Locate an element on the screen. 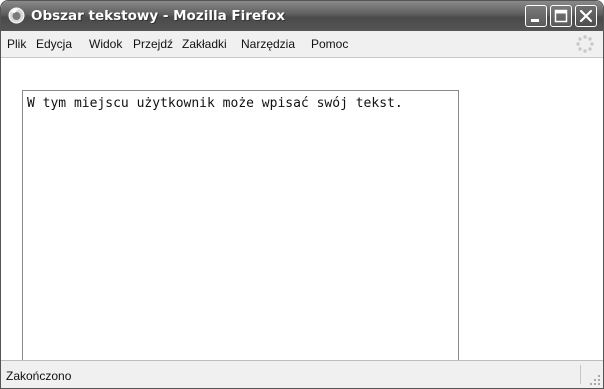 The image size is (604, 389). status-text: Zakończono is located at coordinates (39, 376).